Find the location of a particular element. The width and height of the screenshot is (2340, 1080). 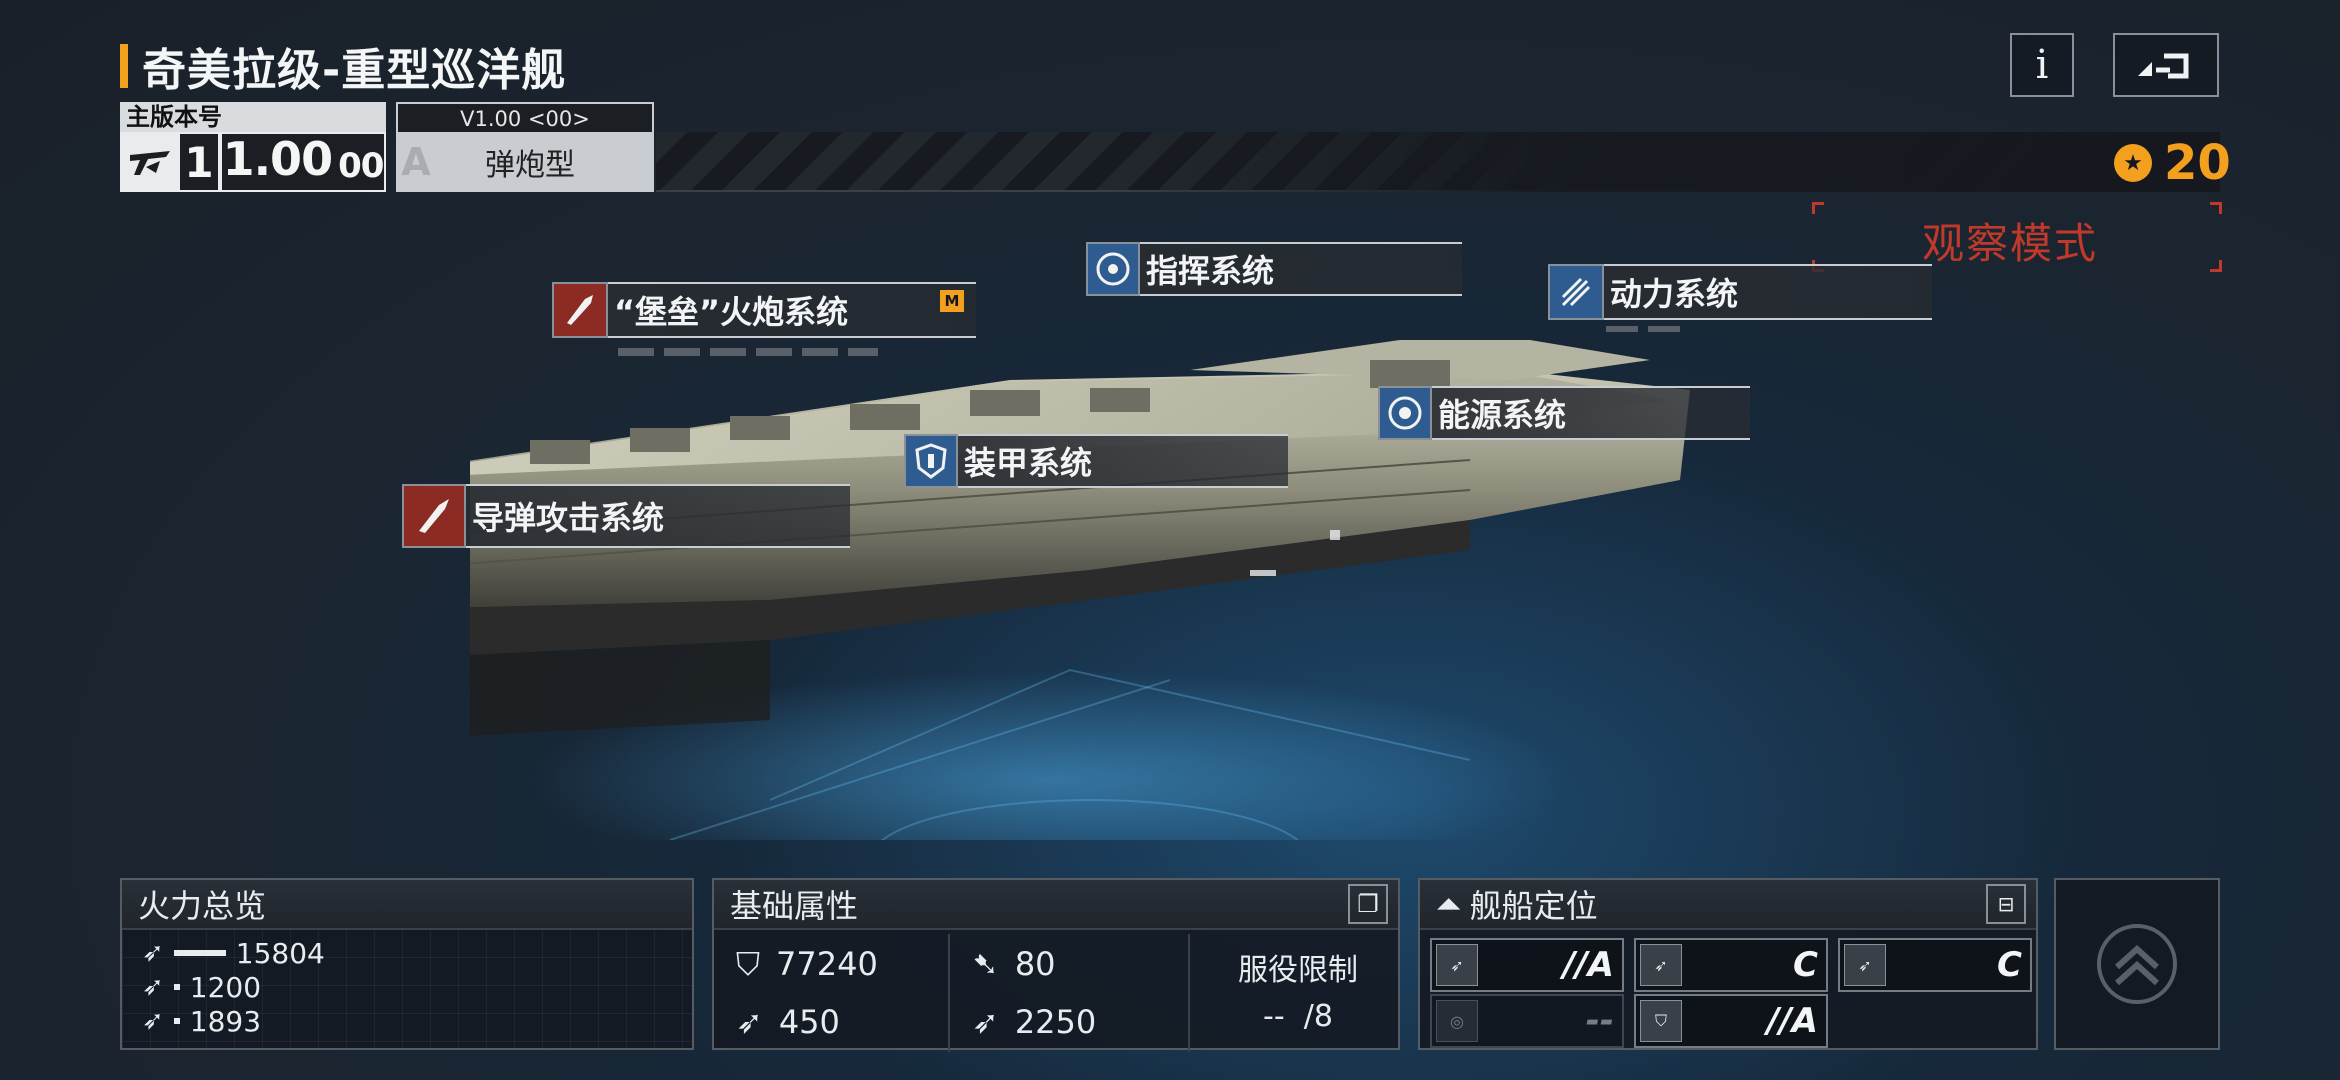

firepower-value: 1893 is located at coordinates (225, 1021).